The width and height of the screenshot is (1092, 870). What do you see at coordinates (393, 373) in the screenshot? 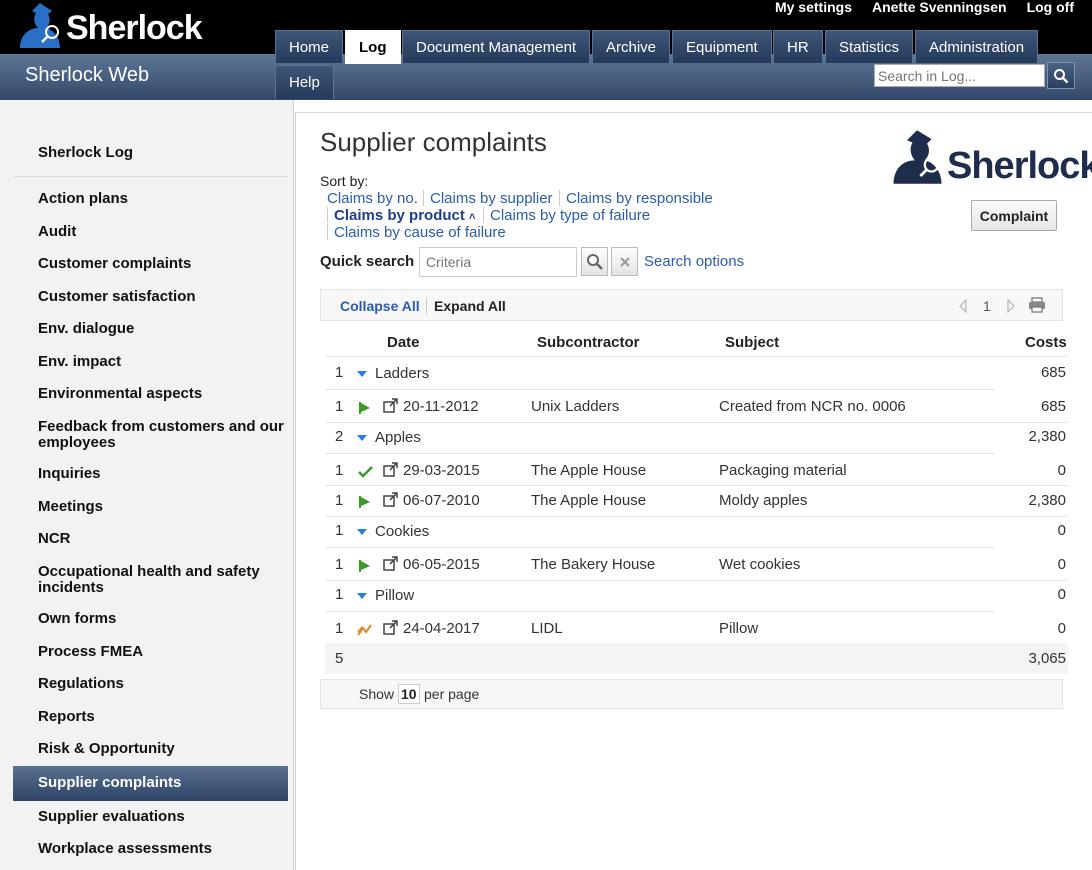
I see `group-toggle: Ladders` at bounding box center [393, 373].